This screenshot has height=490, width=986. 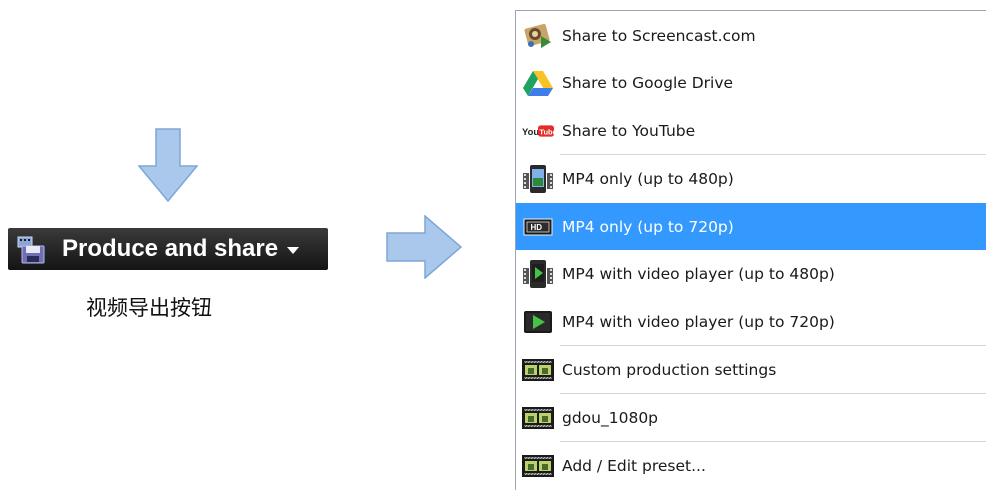 I want to click on menu-item-custom-production: Custom production settings, so click(x=751, y=369).